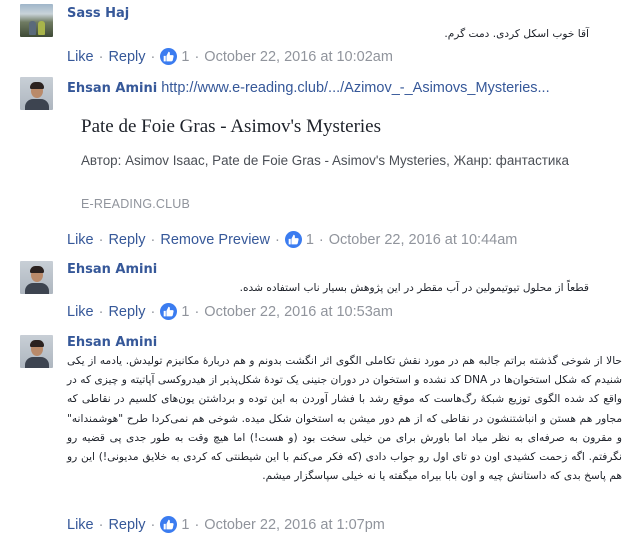  What do you see at coordinates (215, 240) in the screenshot?
I see `remove-preview-button: Remove Preview` at bounding box center [215, 240].